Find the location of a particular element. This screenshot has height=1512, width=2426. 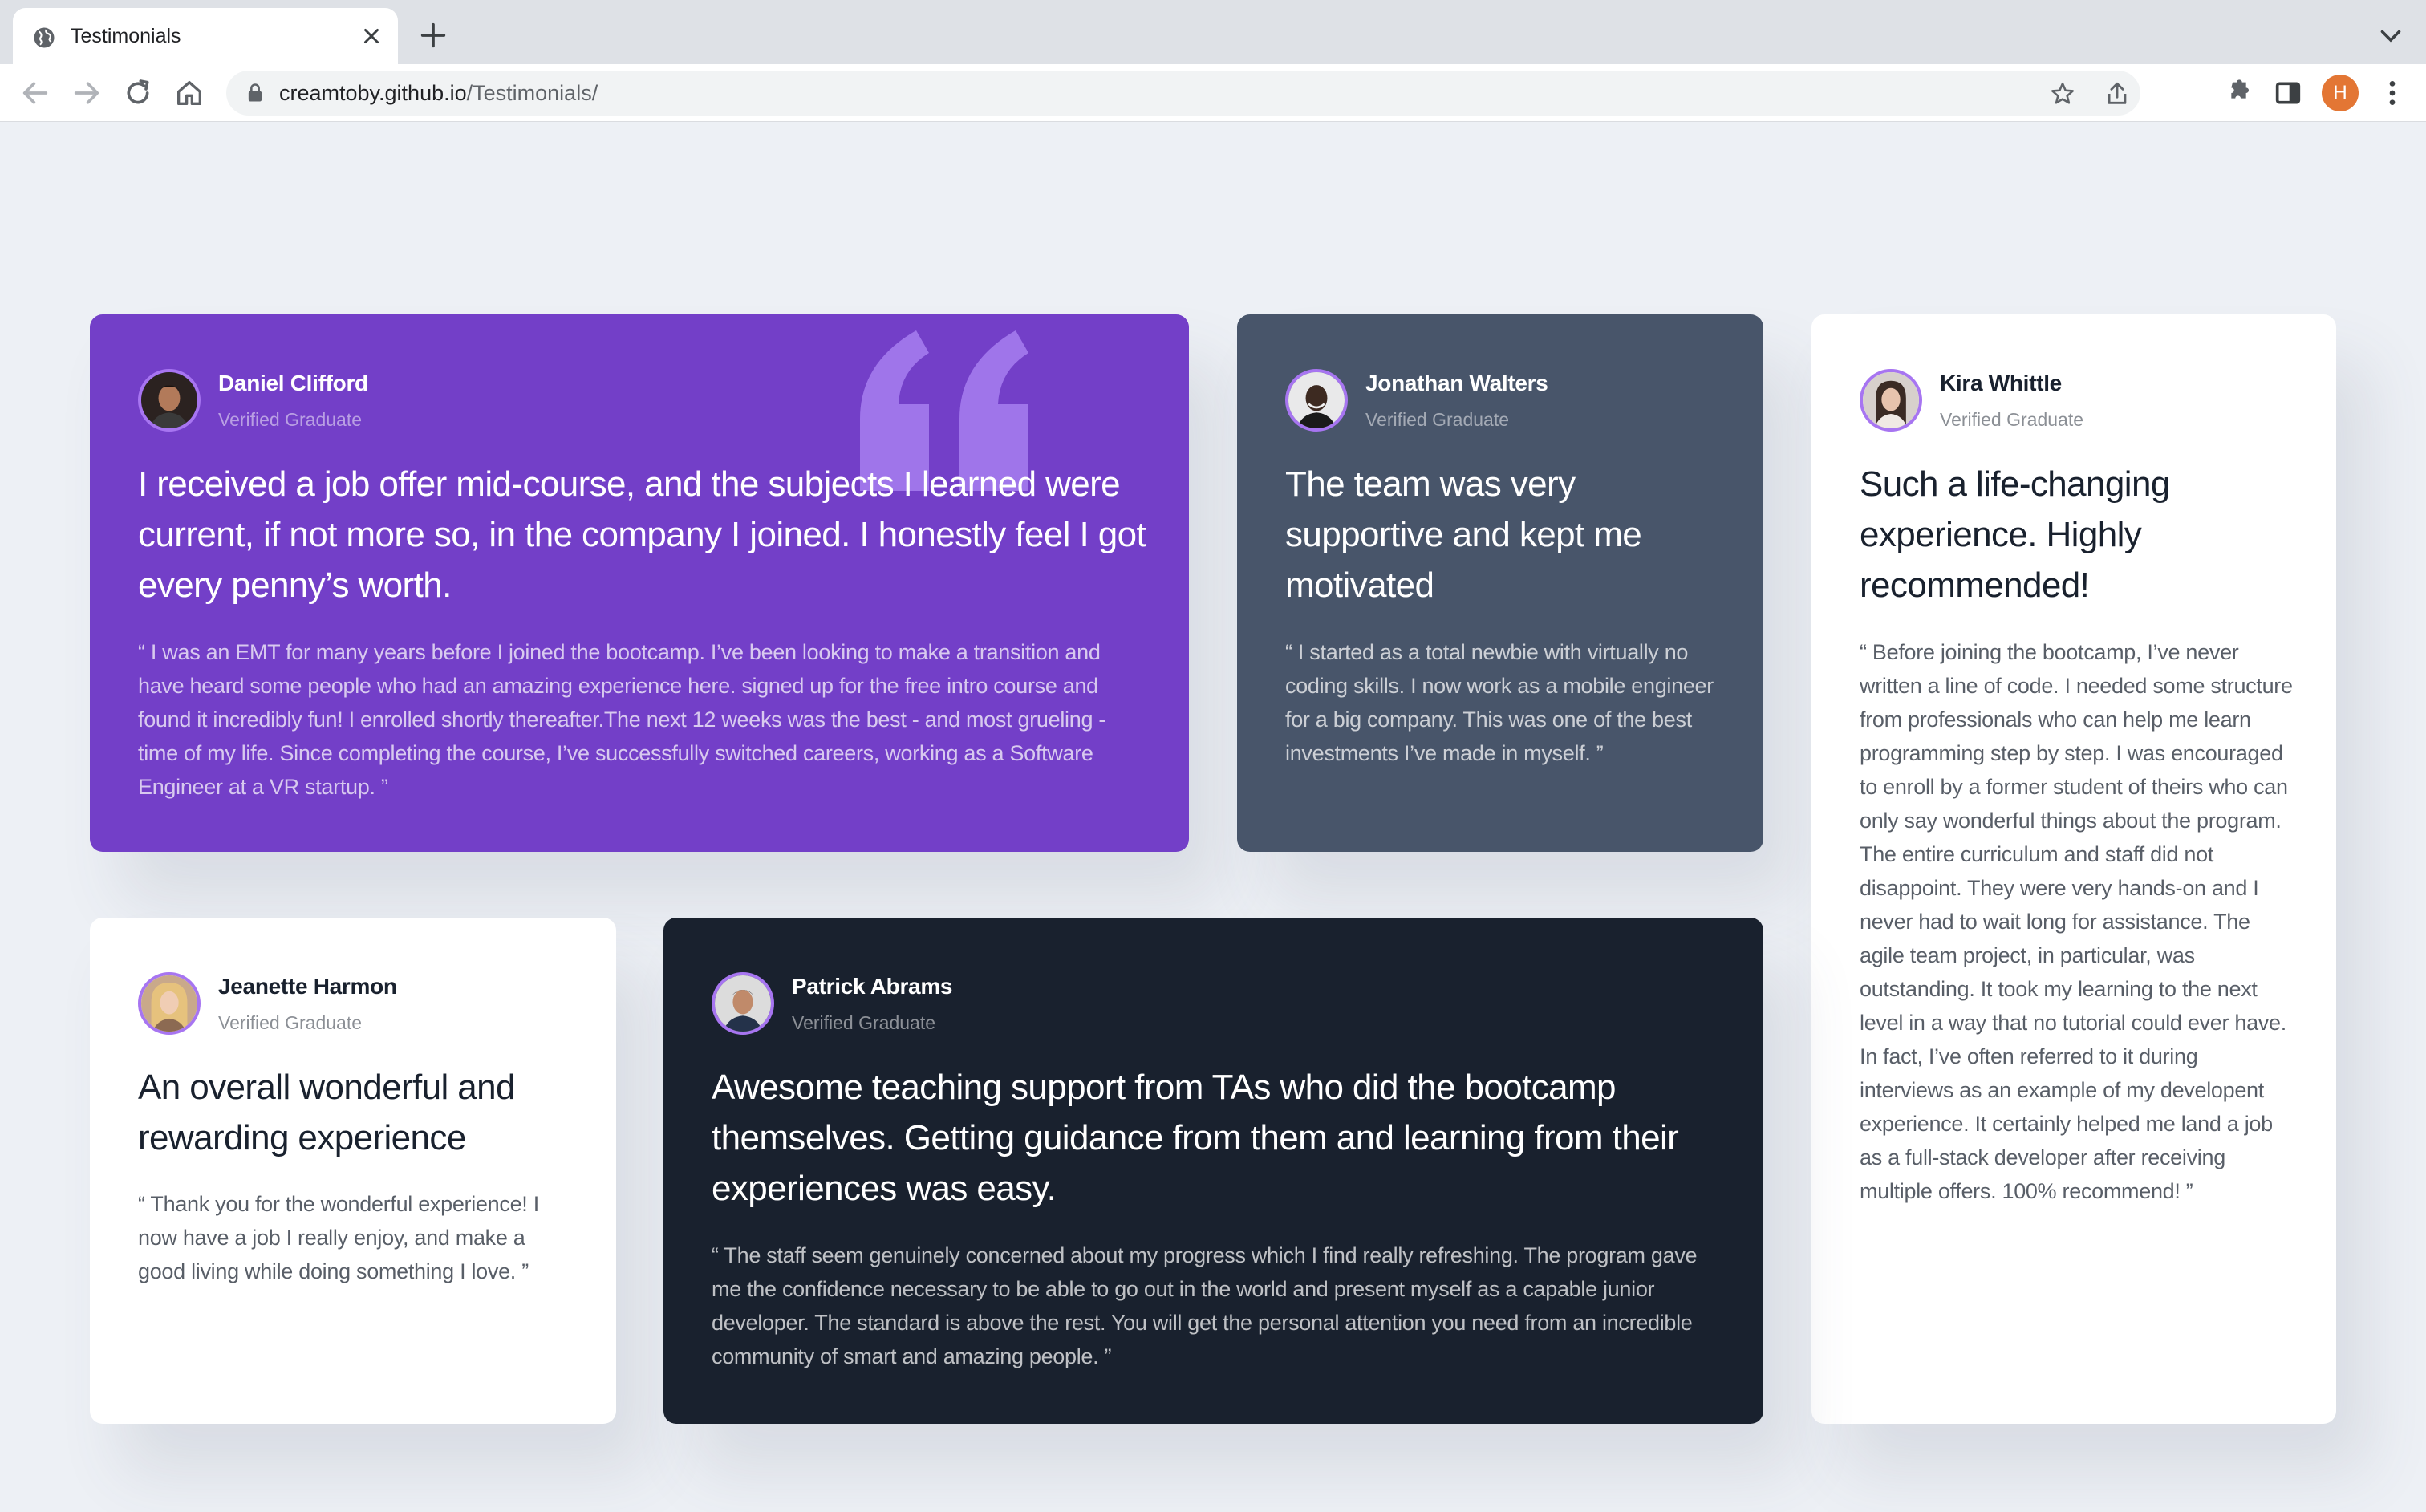

person-name: Jonathan Walters is located at coordinates (1456, 383).